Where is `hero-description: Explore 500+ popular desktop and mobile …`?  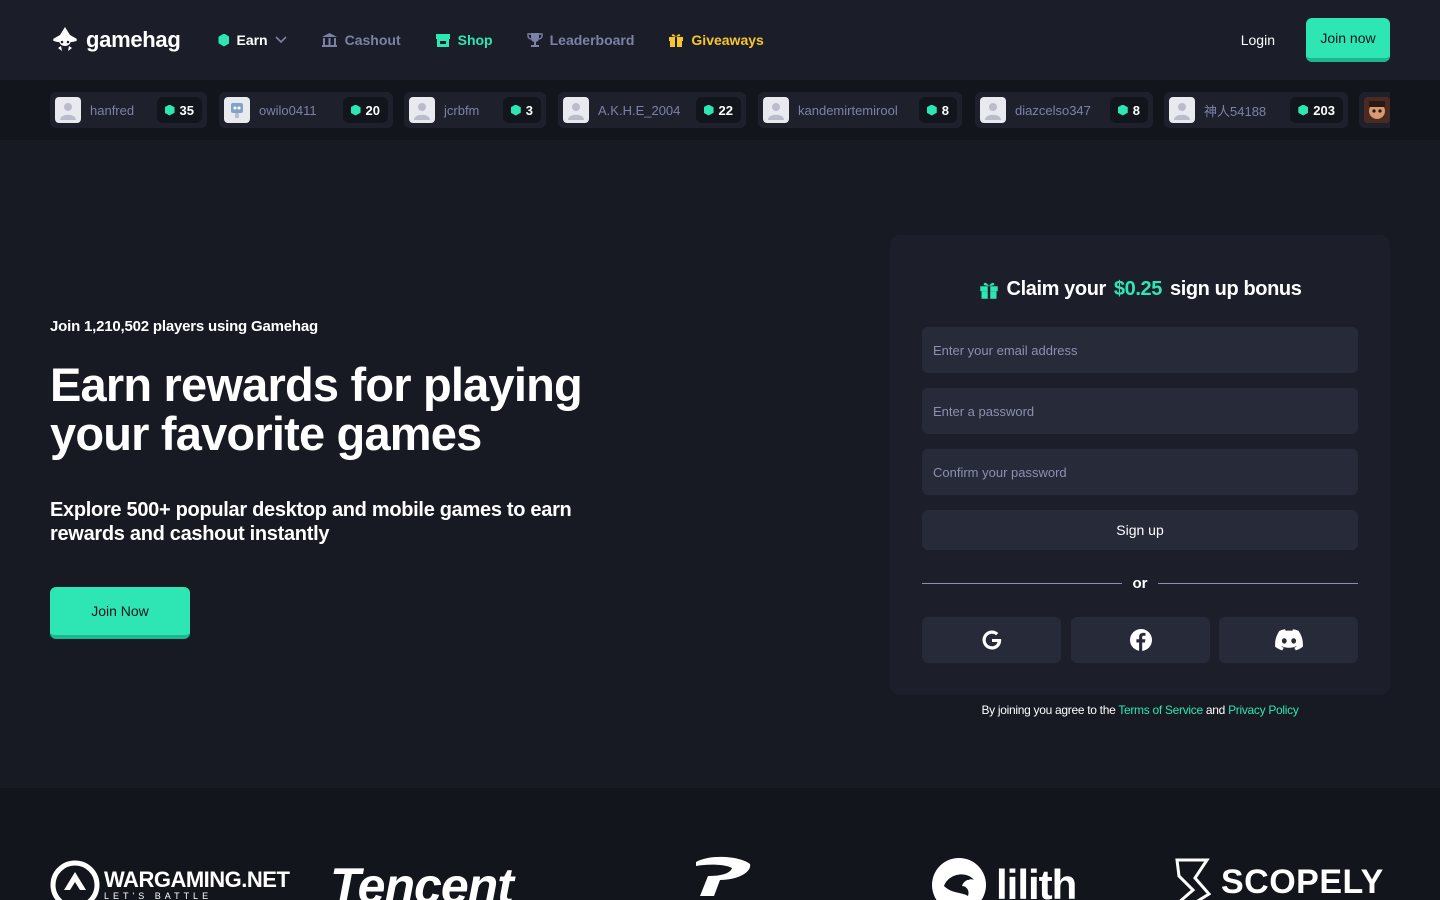 hero-description: Explore 500+ popular desktop and mobile … is located at coordinates (311, 522).